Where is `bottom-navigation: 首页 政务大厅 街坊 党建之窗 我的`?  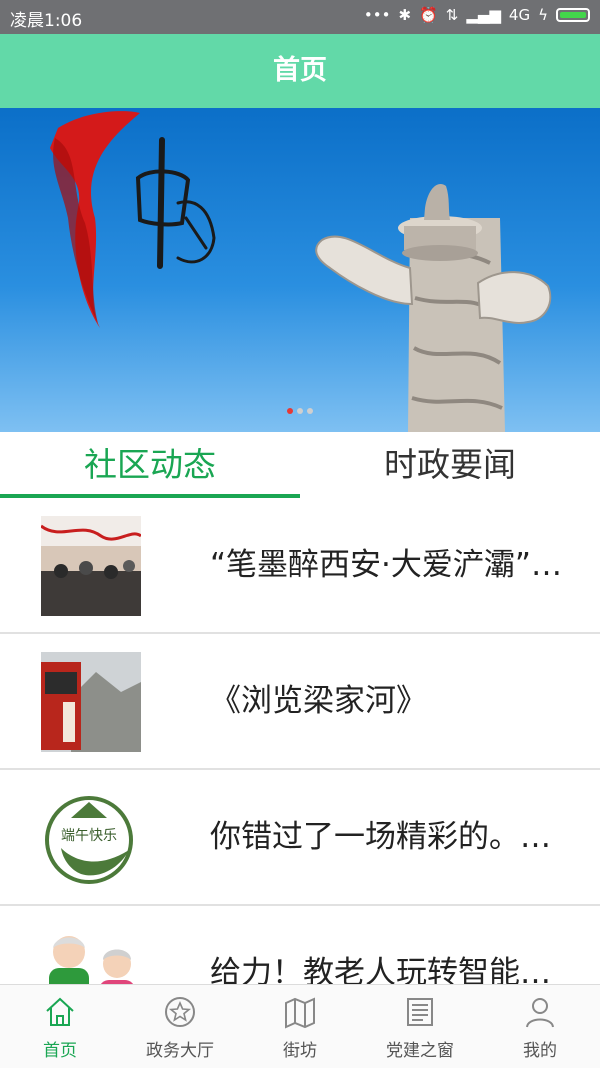 bottom-navigation: 首页 政务大厅 街坊 党建之窗 我的 is located at coordinates (300, 1026).